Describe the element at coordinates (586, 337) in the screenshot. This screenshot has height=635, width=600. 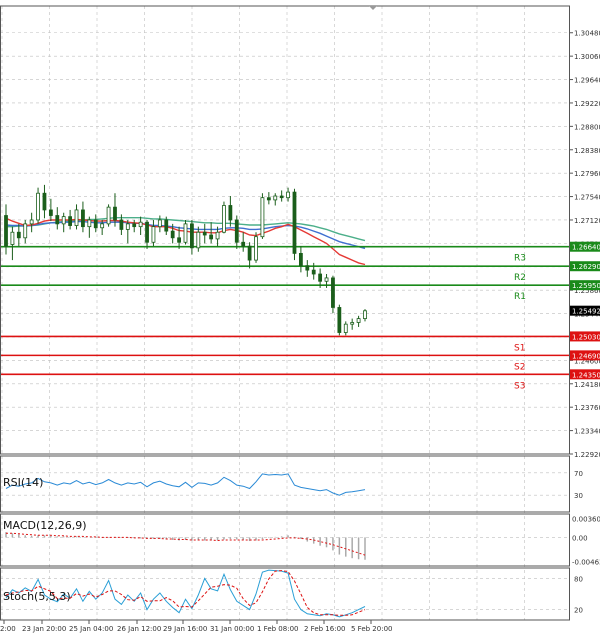
I see `level-price-label: 1.25030` at that location.